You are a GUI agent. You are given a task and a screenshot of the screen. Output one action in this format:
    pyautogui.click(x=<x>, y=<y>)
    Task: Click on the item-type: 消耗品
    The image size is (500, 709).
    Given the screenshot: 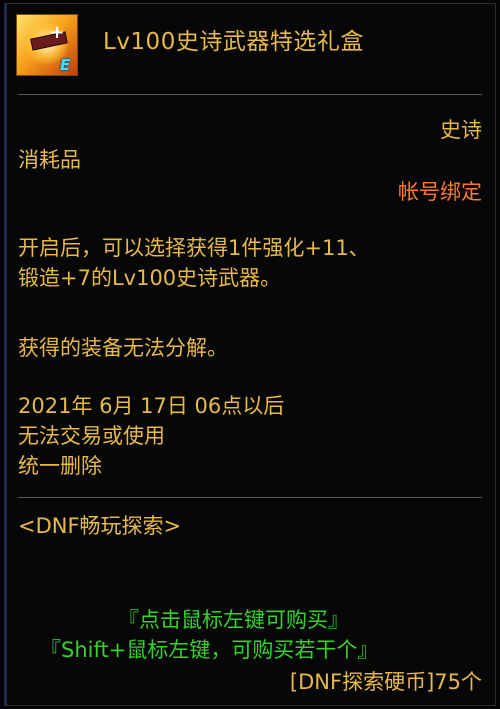 What is the action you would take?
    pyautogui.click(x=49, y=160)
    